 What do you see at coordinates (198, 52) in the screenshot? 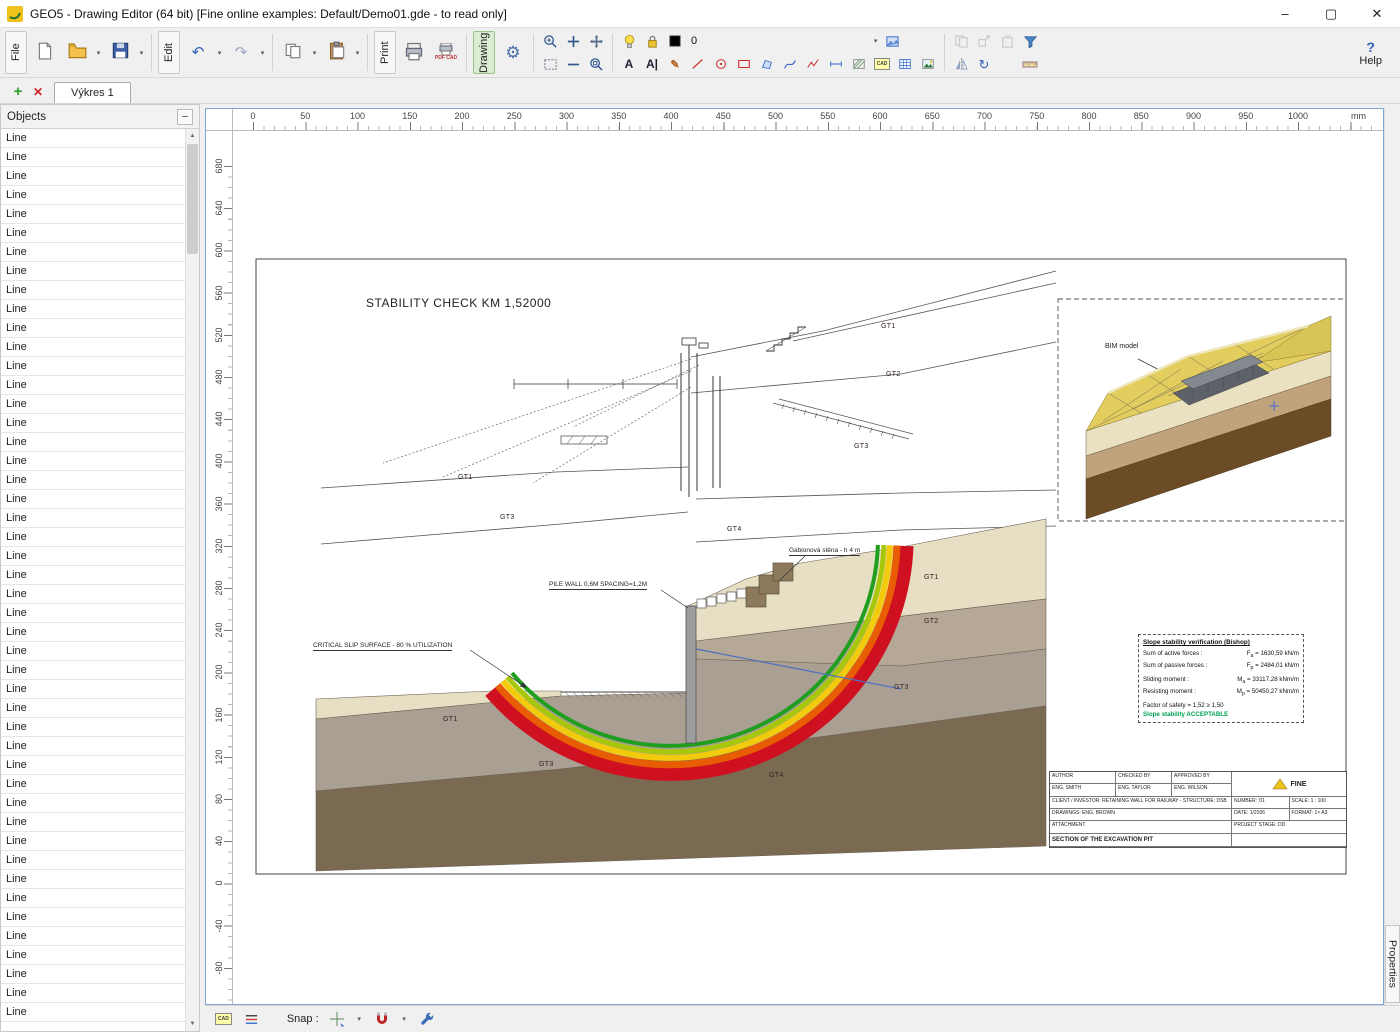
I see `undo-button: ↶` at bounding box center [198, 52].